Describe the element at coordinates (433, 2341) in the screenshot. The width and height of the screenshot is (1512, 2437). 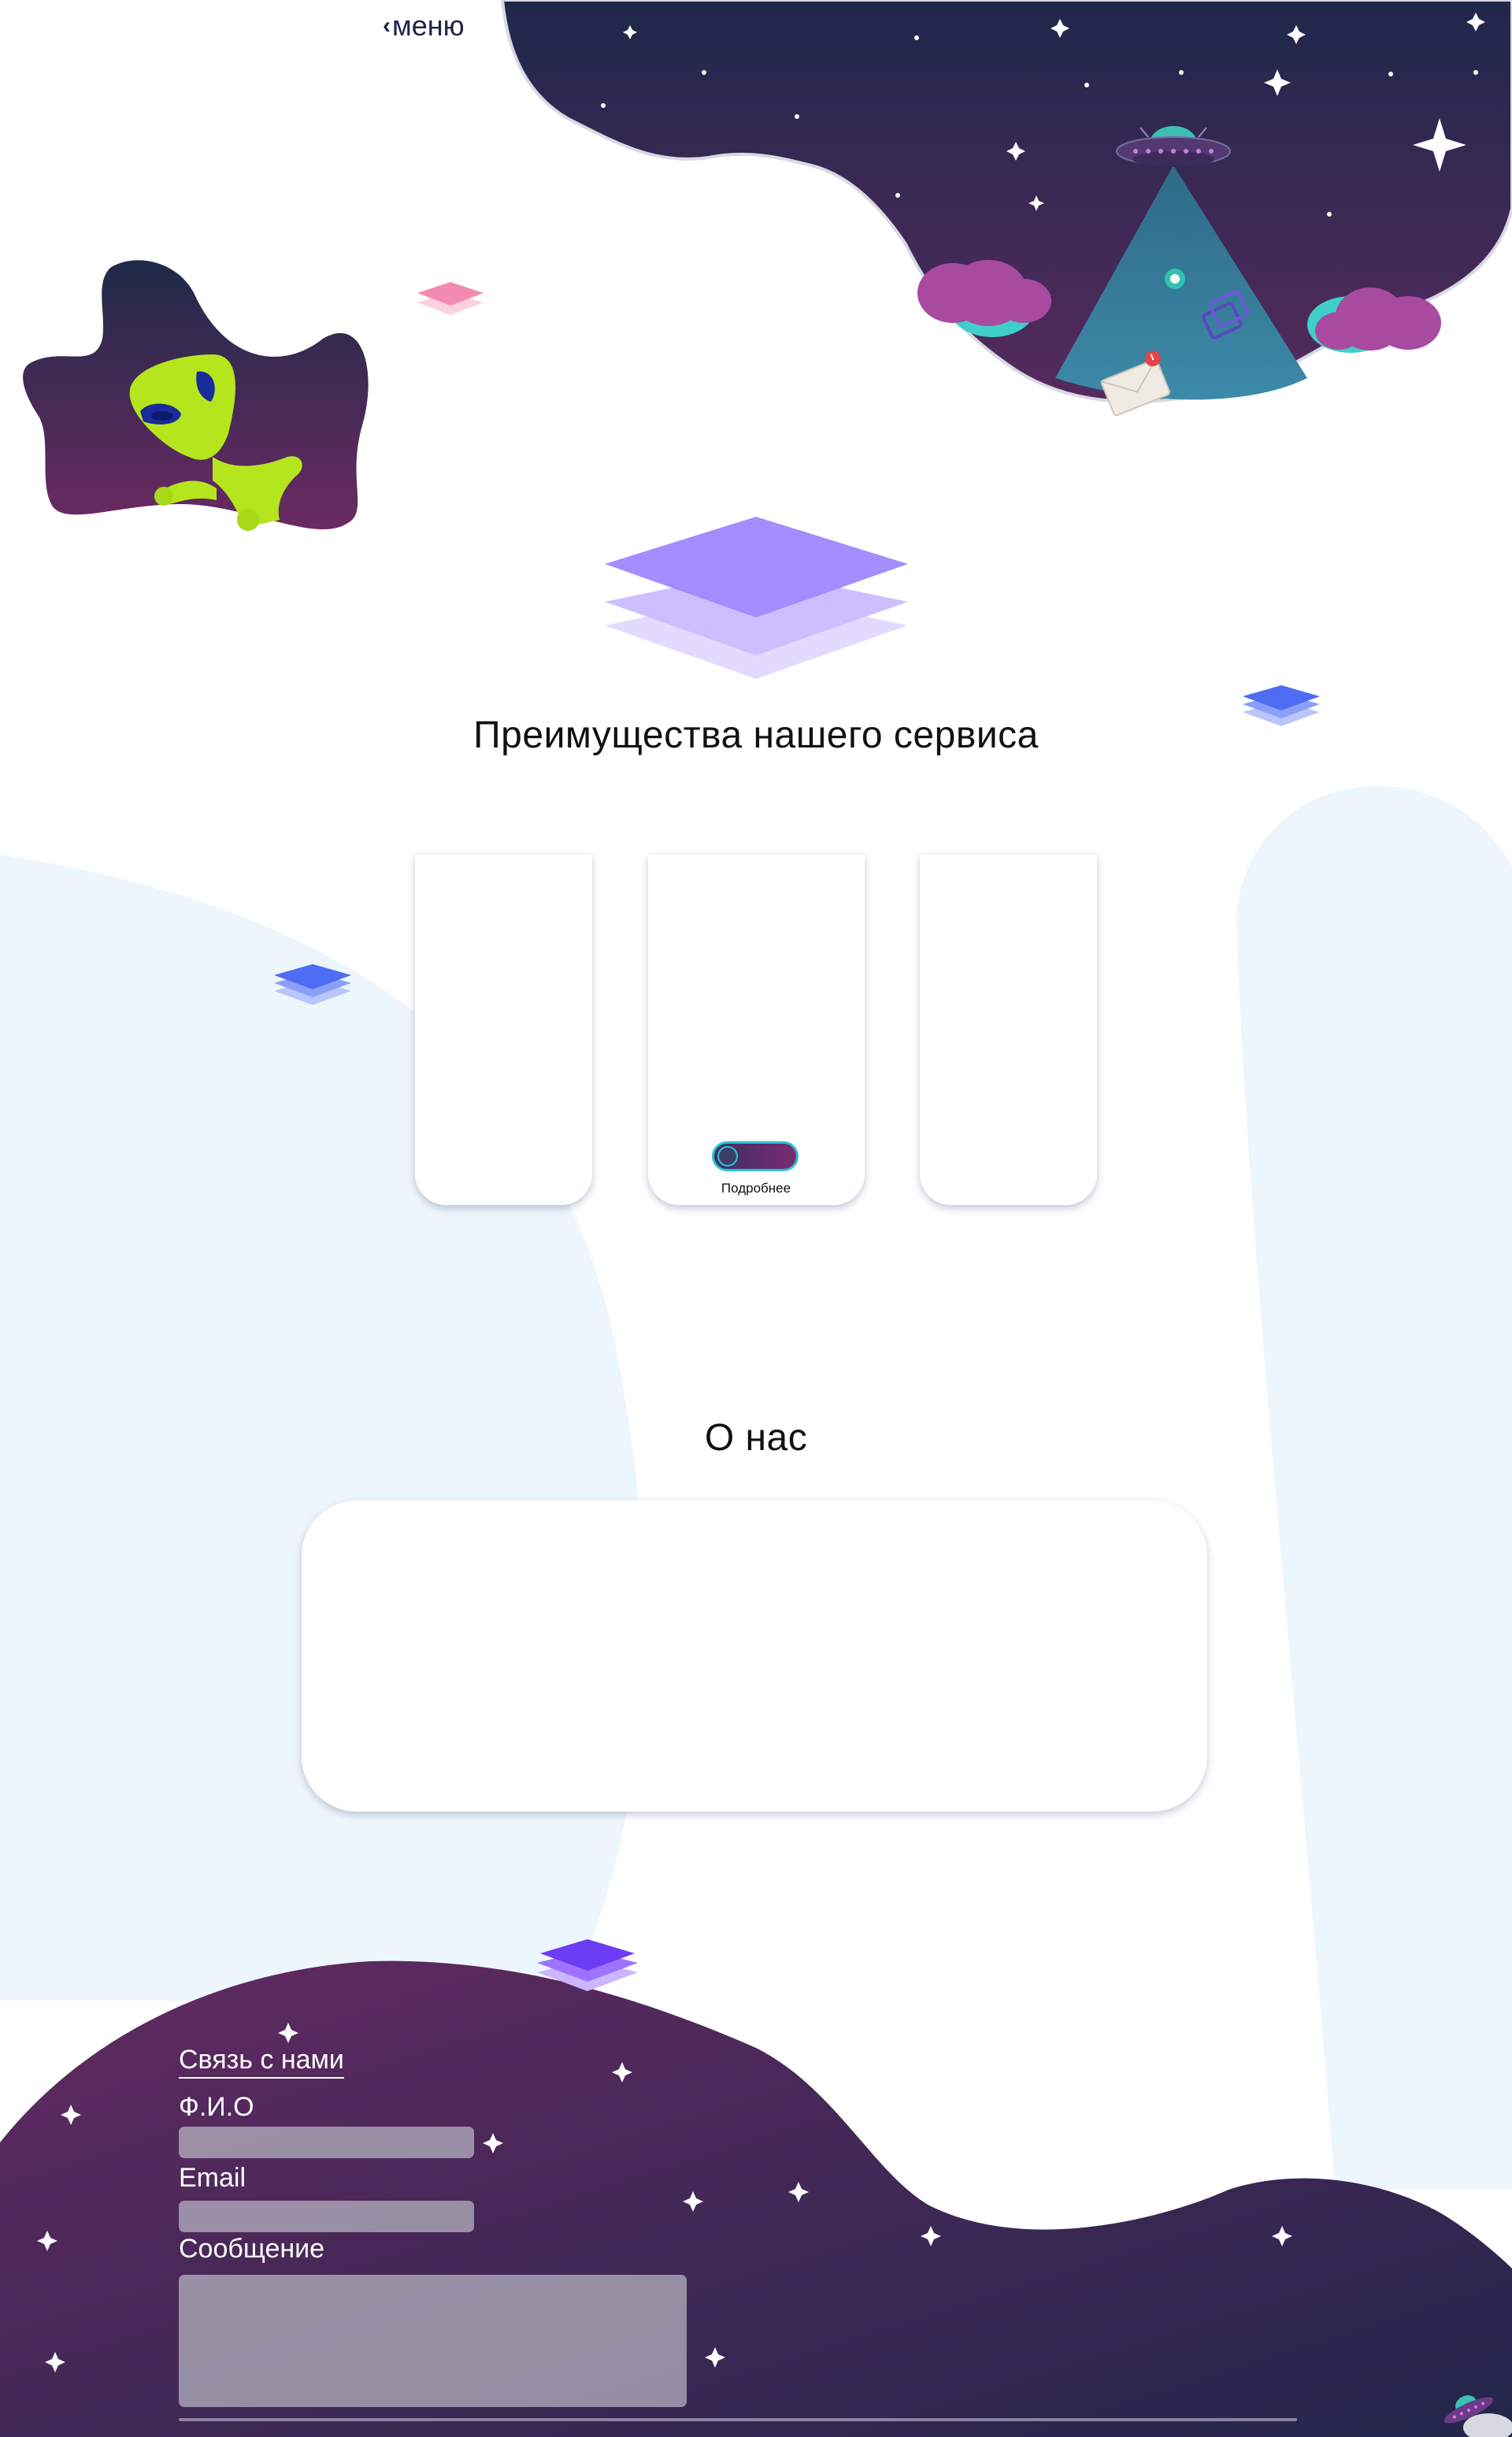
I see `message-textarea` at that location.